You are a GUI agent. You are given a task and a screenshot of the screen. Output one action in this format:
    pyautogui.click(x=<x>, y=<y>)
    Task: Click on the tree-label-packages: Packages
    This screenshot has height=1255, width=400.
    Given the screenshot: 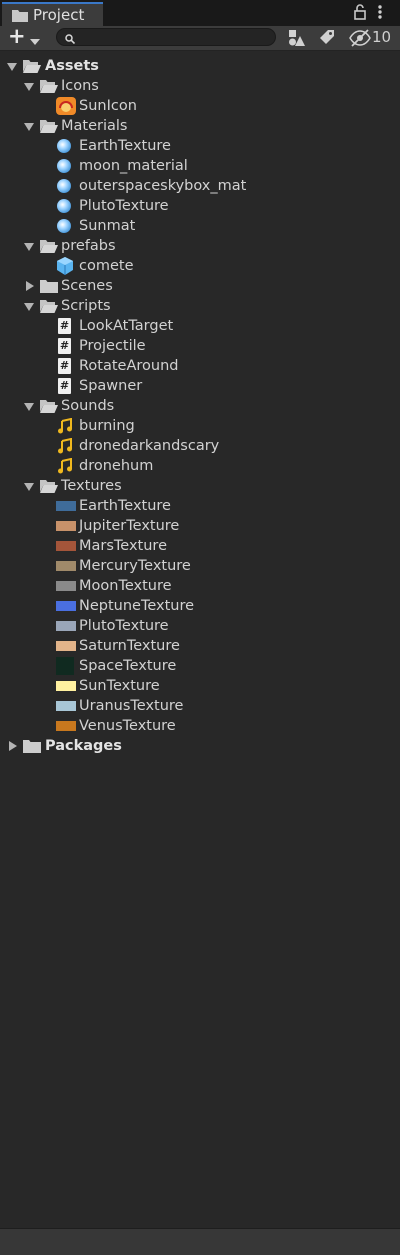 What is the action you would take?
    pyautogui.click(x=83, y=746)
    